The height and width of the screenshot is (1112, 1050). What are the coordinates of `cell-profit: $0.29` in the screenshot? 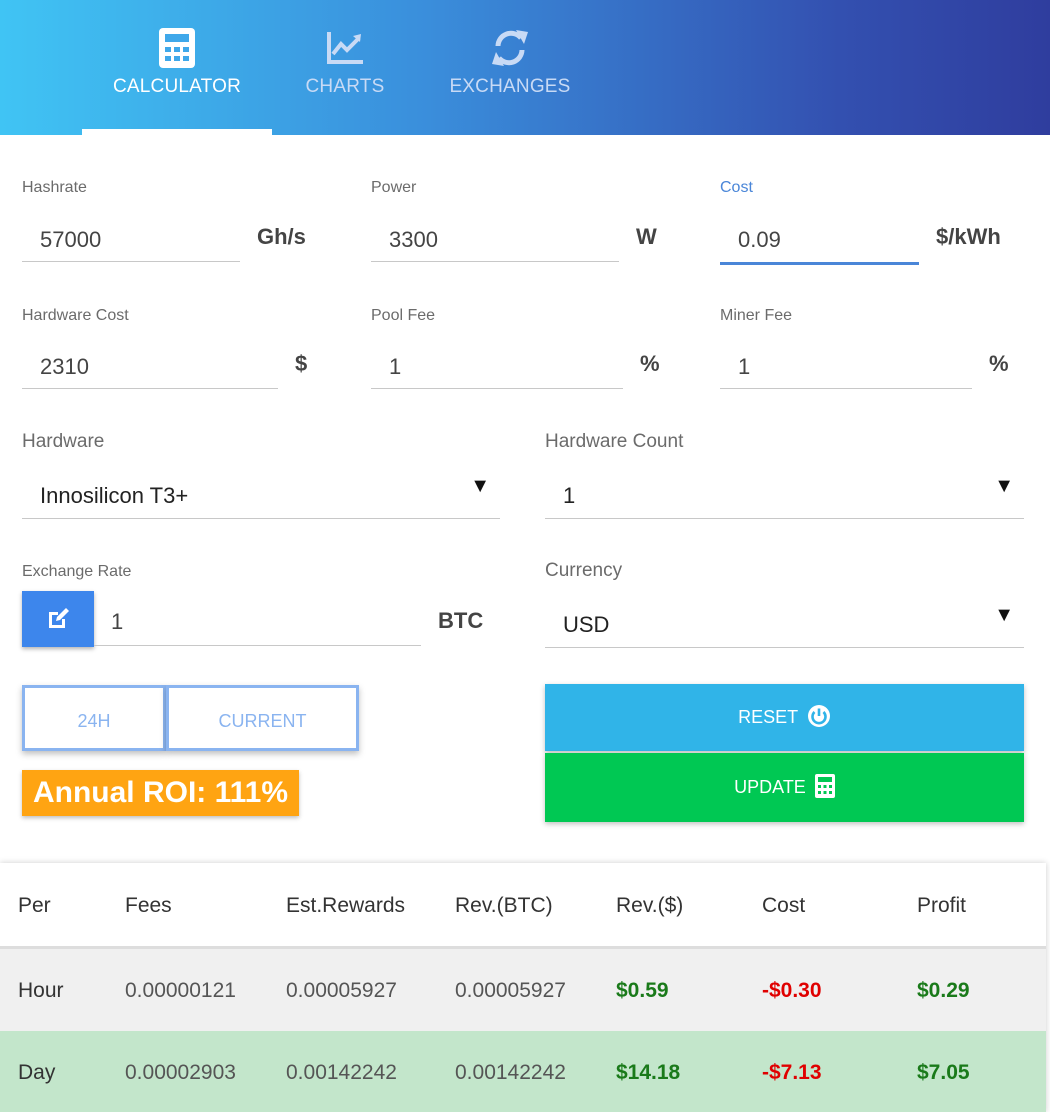 It's located at (943, 990).